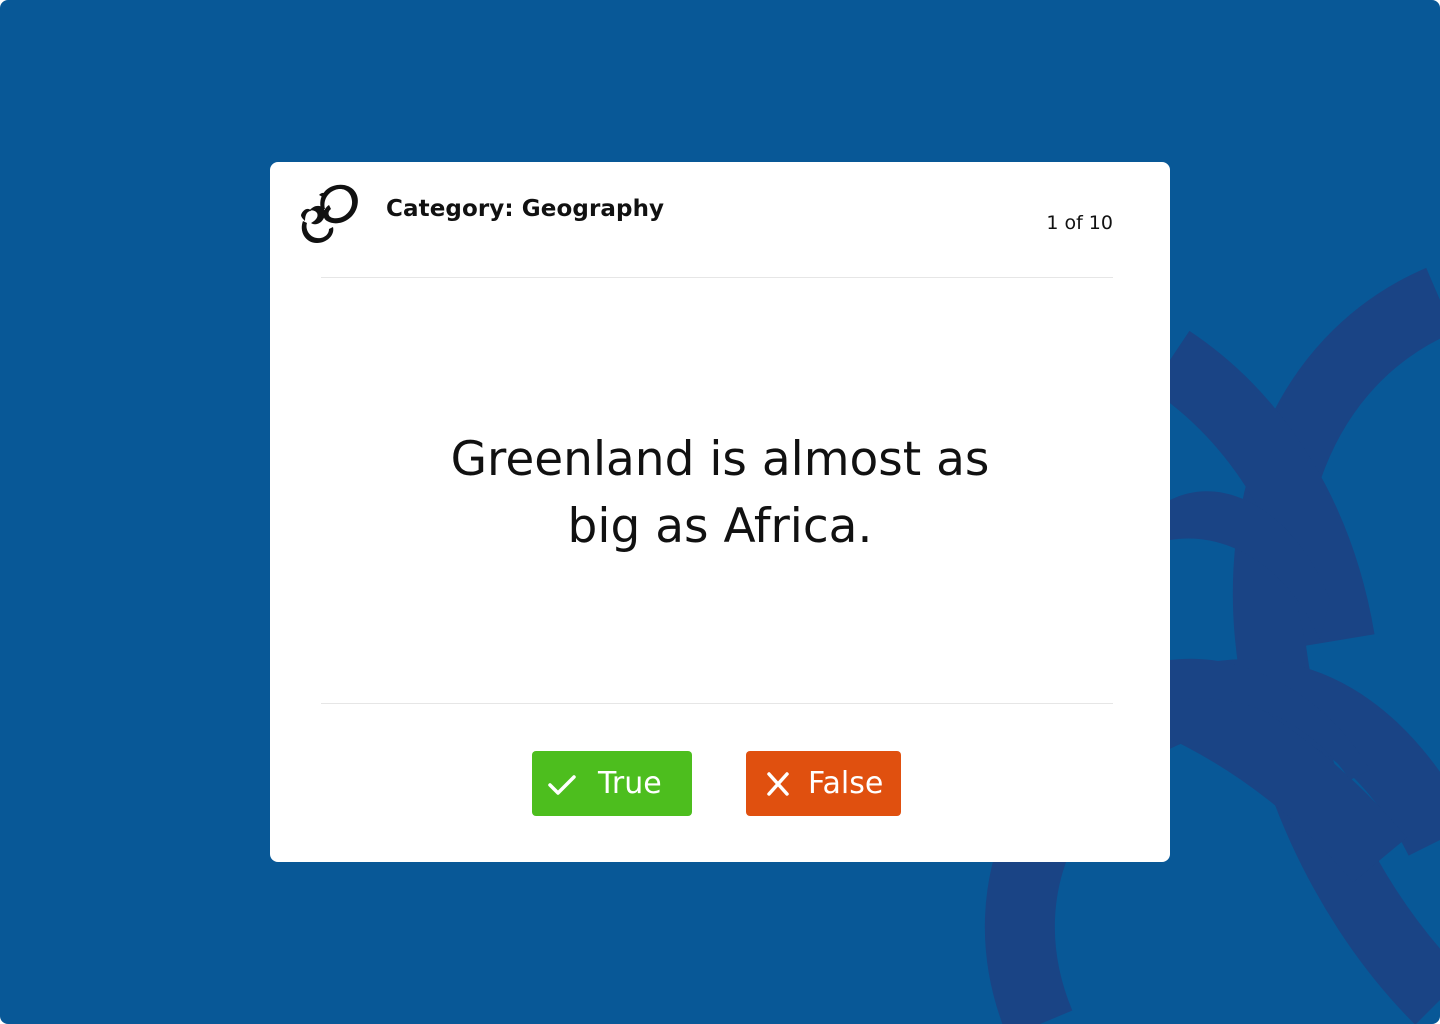 This screenshot has width=1440, height=1024. What do you see at coordinates (329, 213) in the screenshot?
I see `brand-logo-icon` at bounding box center [329, 213].